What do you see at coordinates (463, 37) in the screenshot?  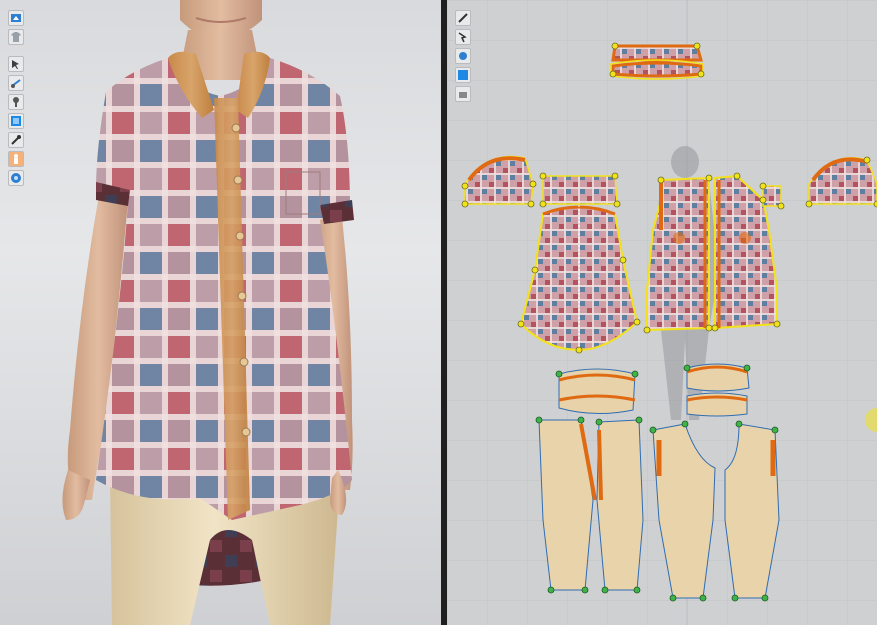 I see `transform-pattern-icon` at bounding box center [463, 37].